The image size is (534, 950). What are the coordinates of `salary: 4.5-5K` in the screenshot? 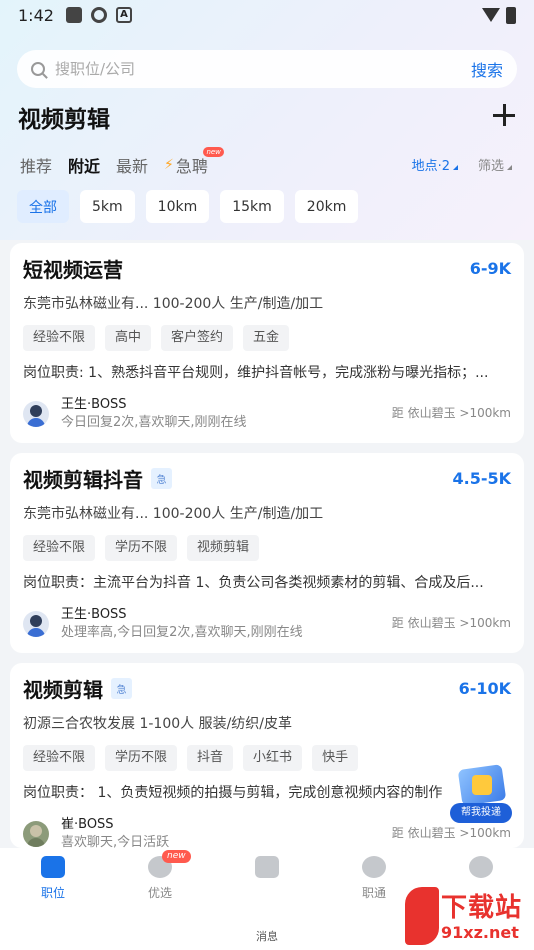 It's located at (481, 478).